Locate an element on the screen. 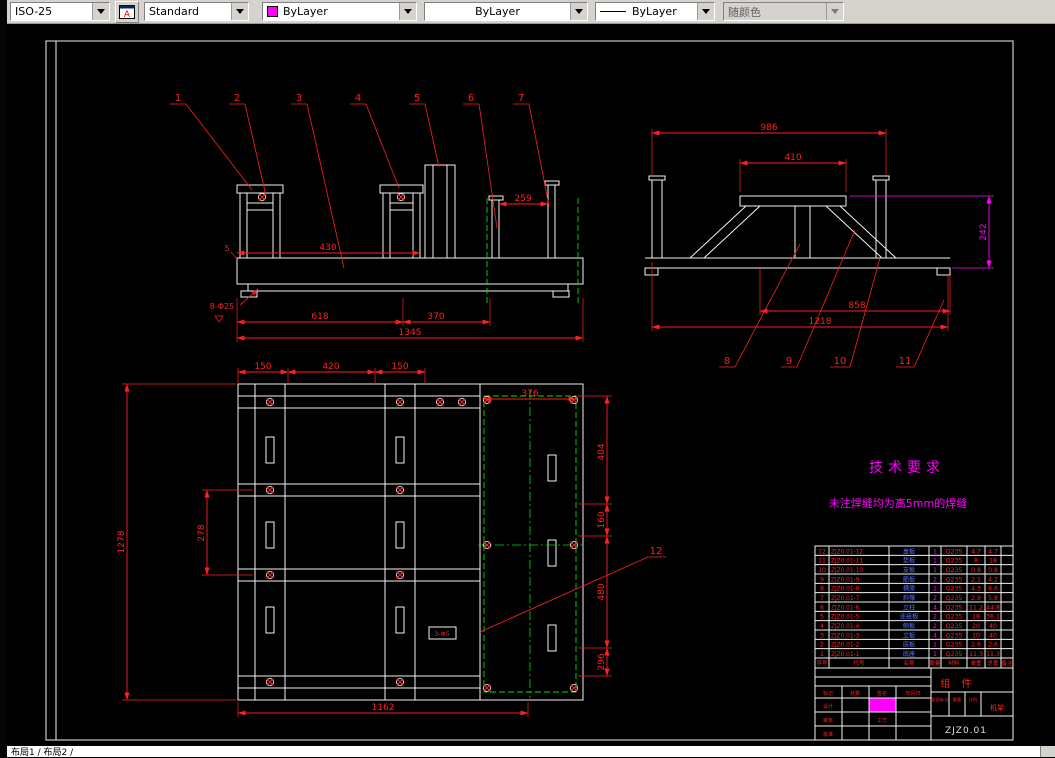 This screenshot has height=758, width=1055. bom-cell: 0.8 is located at coordinates (976, 570).